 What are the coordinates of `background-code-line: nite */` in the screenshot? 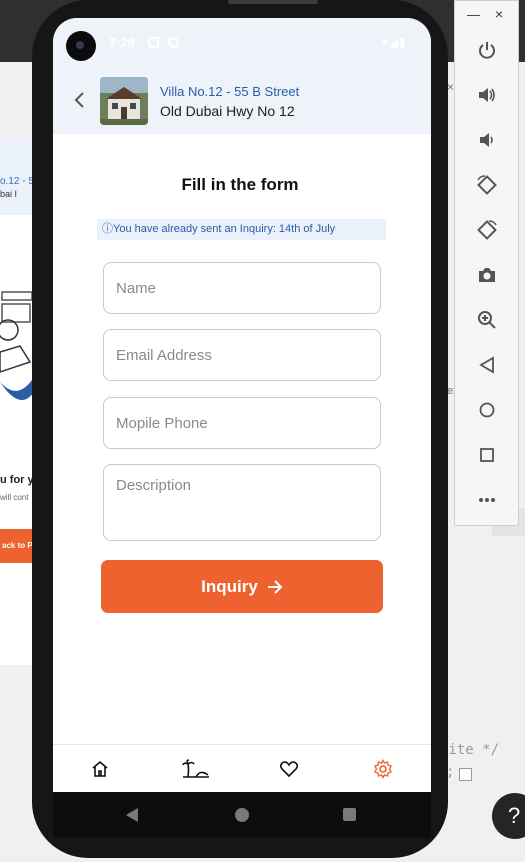 It's located at (470, 750).